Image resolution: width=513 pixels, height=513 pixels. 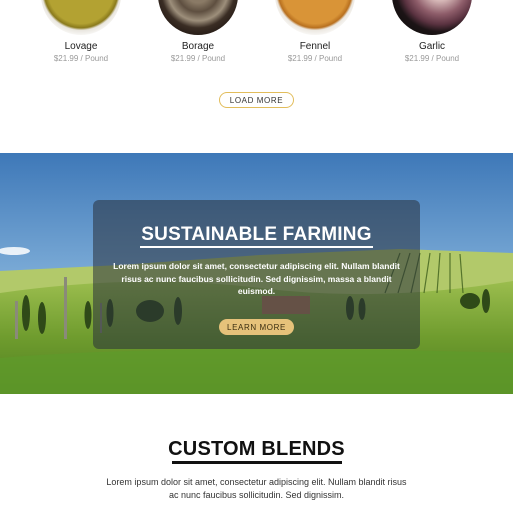 What do you see at coordinates (257, 462) in the screenshot?
I see `custom-blends-underline` at bounding box center [257, 462].